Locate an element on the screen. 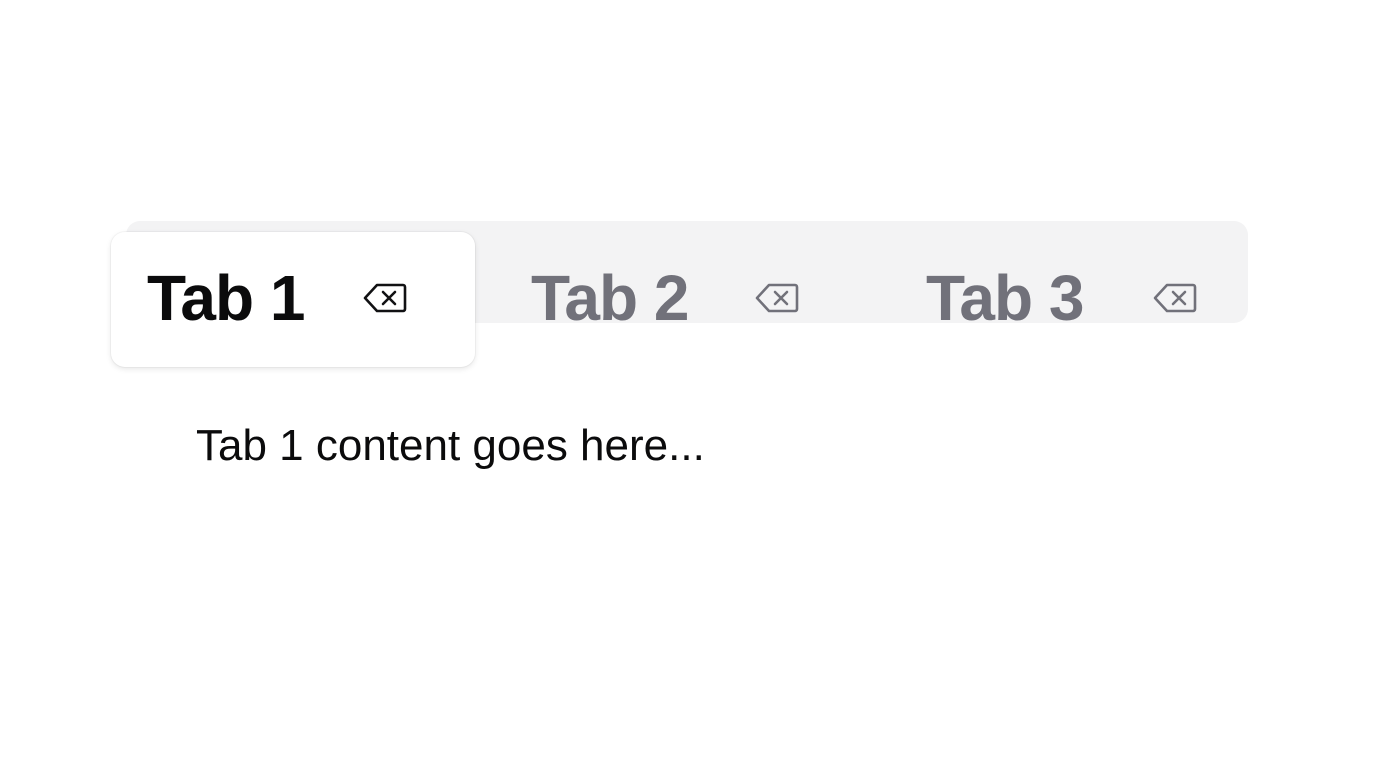 Image resolution: width=1376 pixels, height=768 pixels. tab-3: Tab 3 is located at coordinates (1060, 299).